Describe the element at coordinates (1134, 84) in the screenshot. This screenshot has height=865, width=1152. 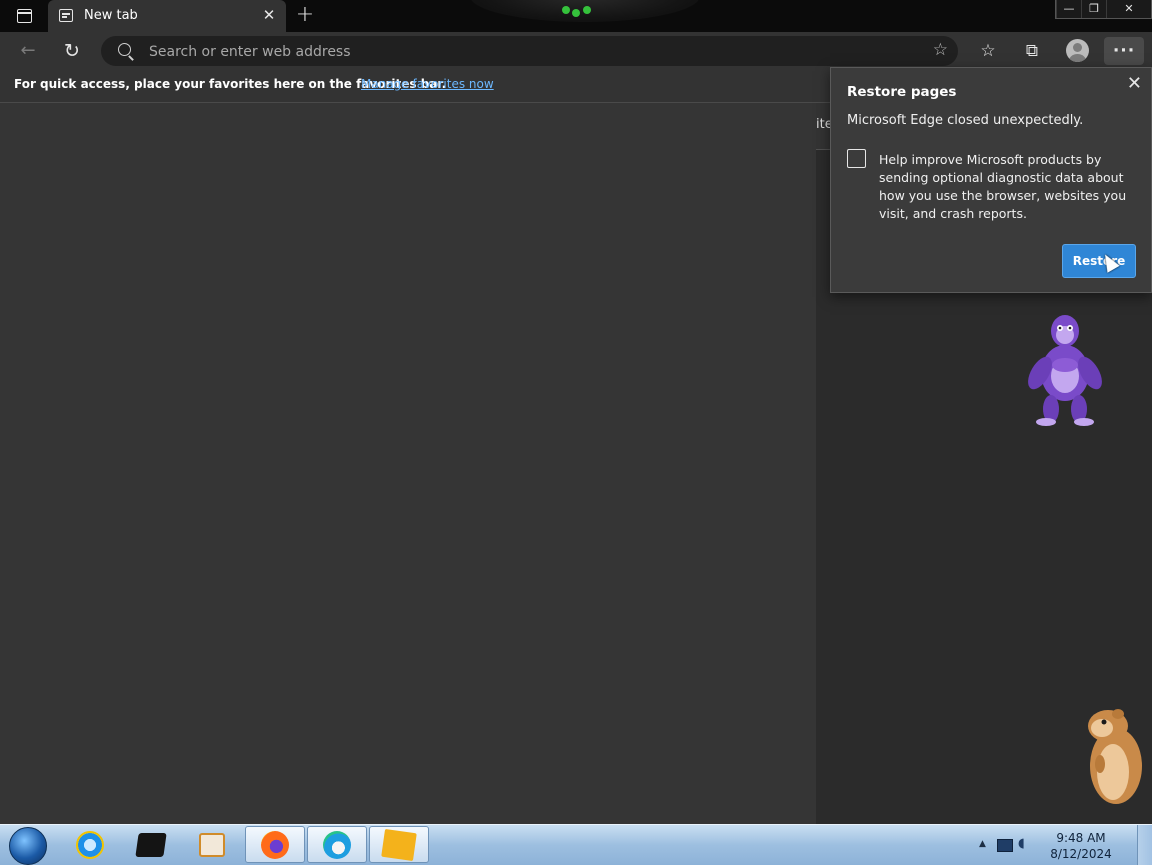
I see `close-icon: ✕` at that location.